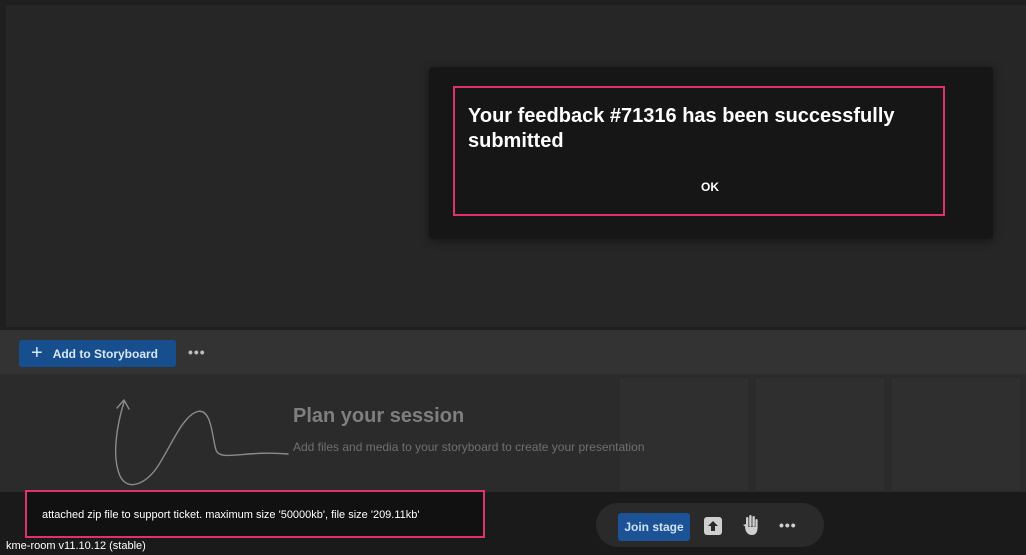 This screenshot has height=555, width=1026. I want to click on hand-drawn-arrow-icon, so click(202, 442).